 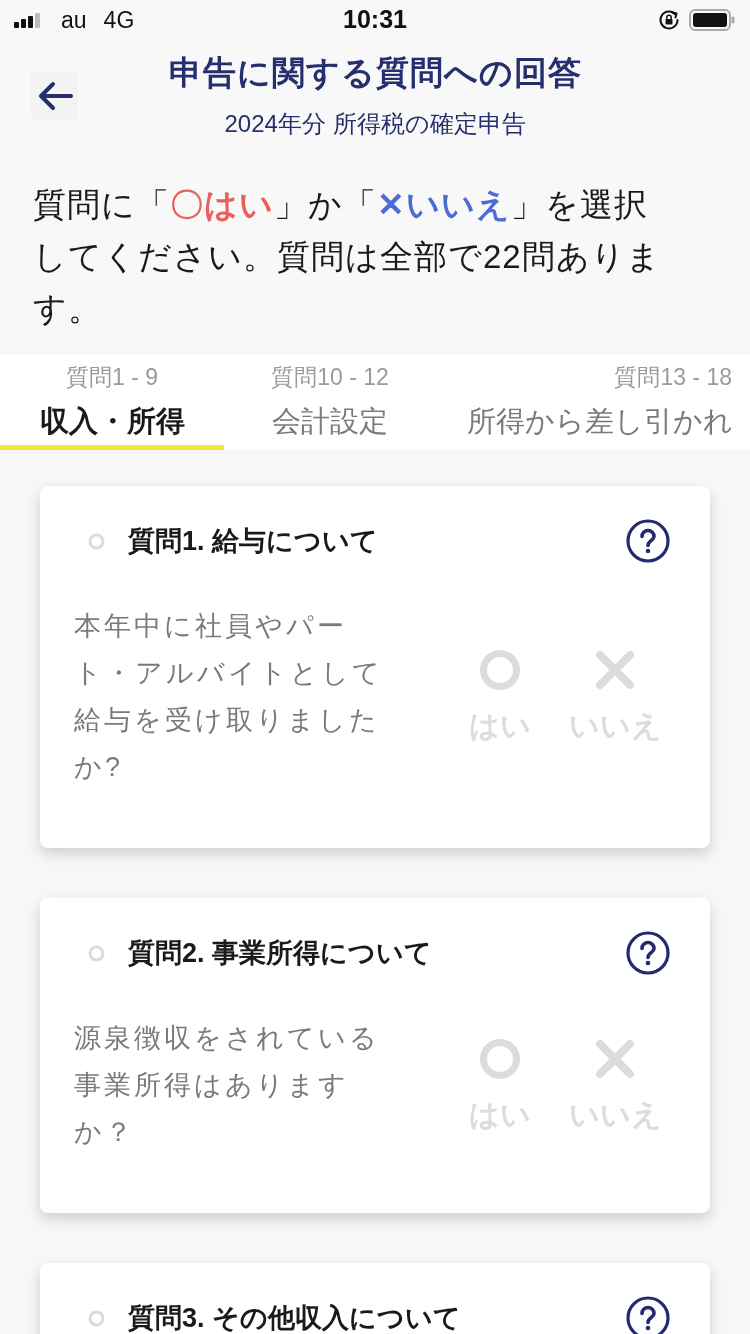 What do you see at coordinates (74, 20) in the screenshot?
I see `carrier-label: au` at bounding box center [74, 20].